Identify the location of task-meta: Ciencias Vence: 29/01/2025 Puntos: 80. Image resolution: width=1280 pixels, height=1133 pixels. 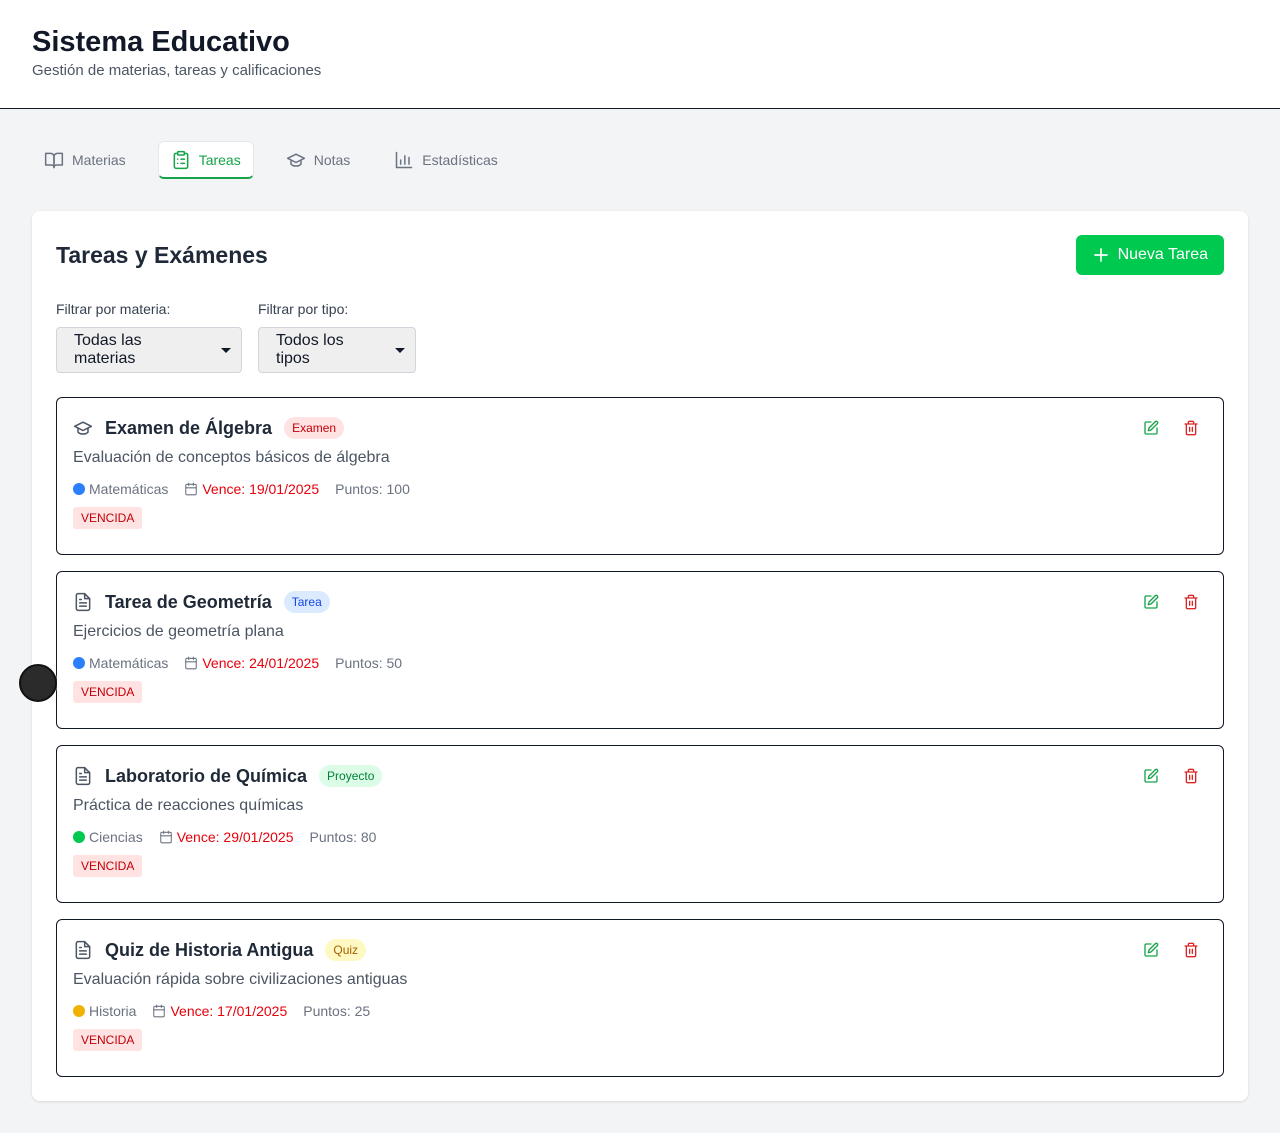
(640, 837).